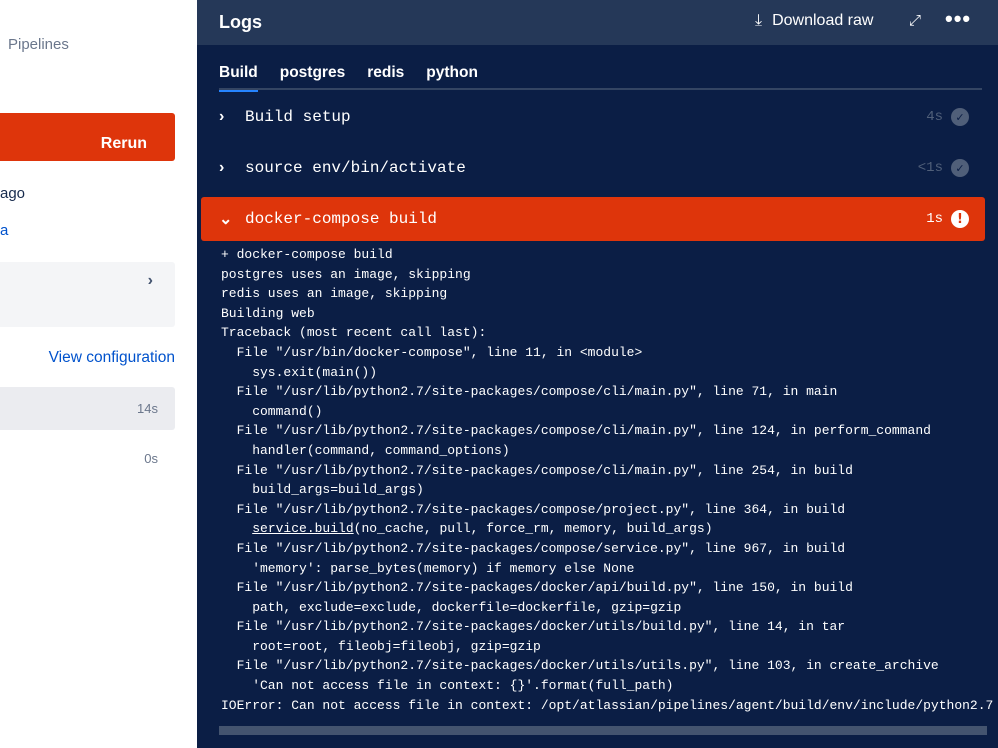 This screenshot has width=998, height=748. What do you see at coordinates (112, 358) in the screenshot?
I see `view-configuration-link: View configuration` at bounding box center [112, 358].